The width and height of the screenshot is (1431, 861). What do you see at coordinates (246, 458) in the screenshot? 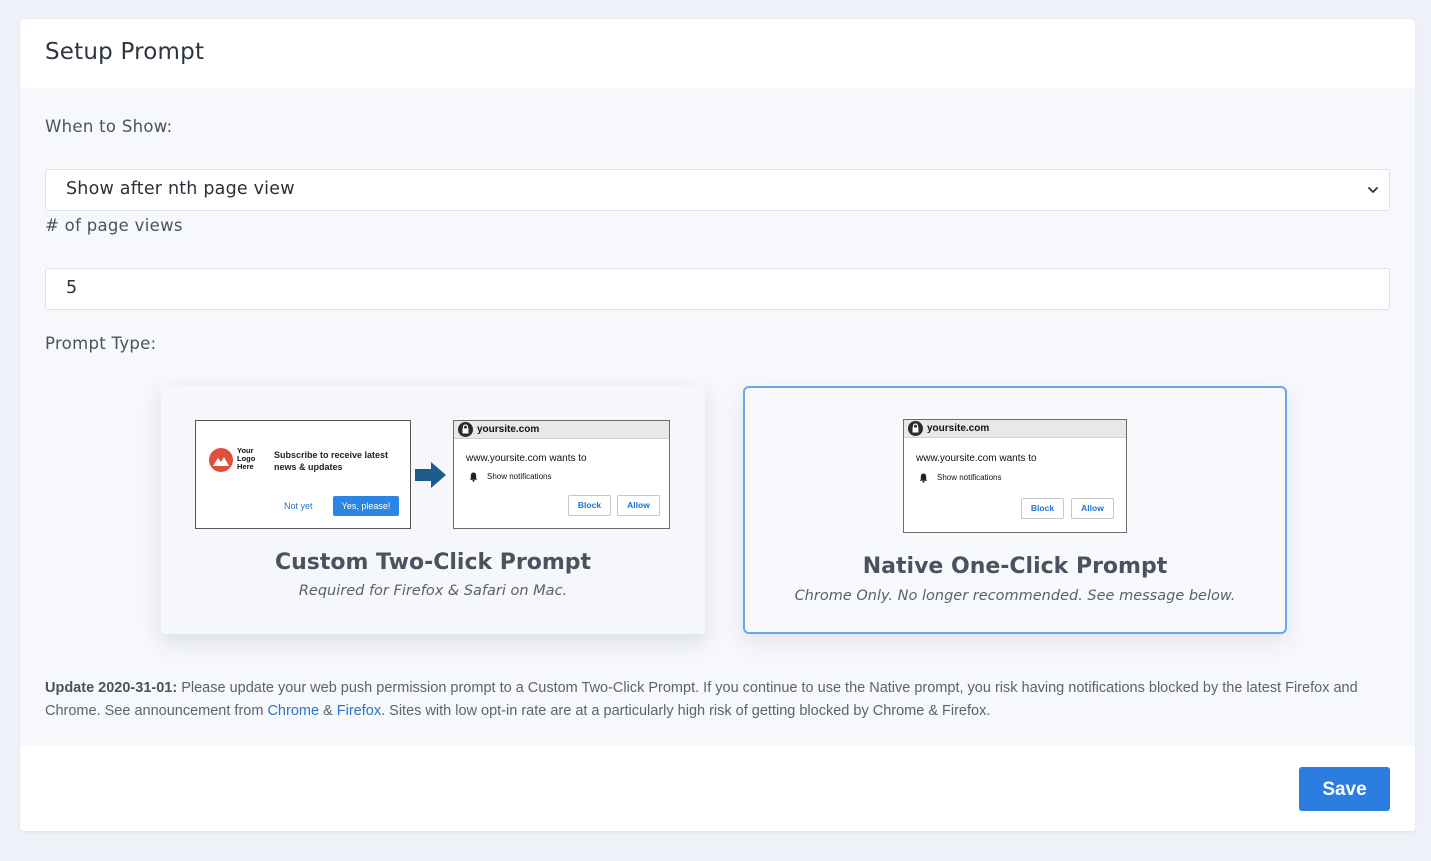
I see `logo-text: Your Logo Here` at bounding box center [246, 458].